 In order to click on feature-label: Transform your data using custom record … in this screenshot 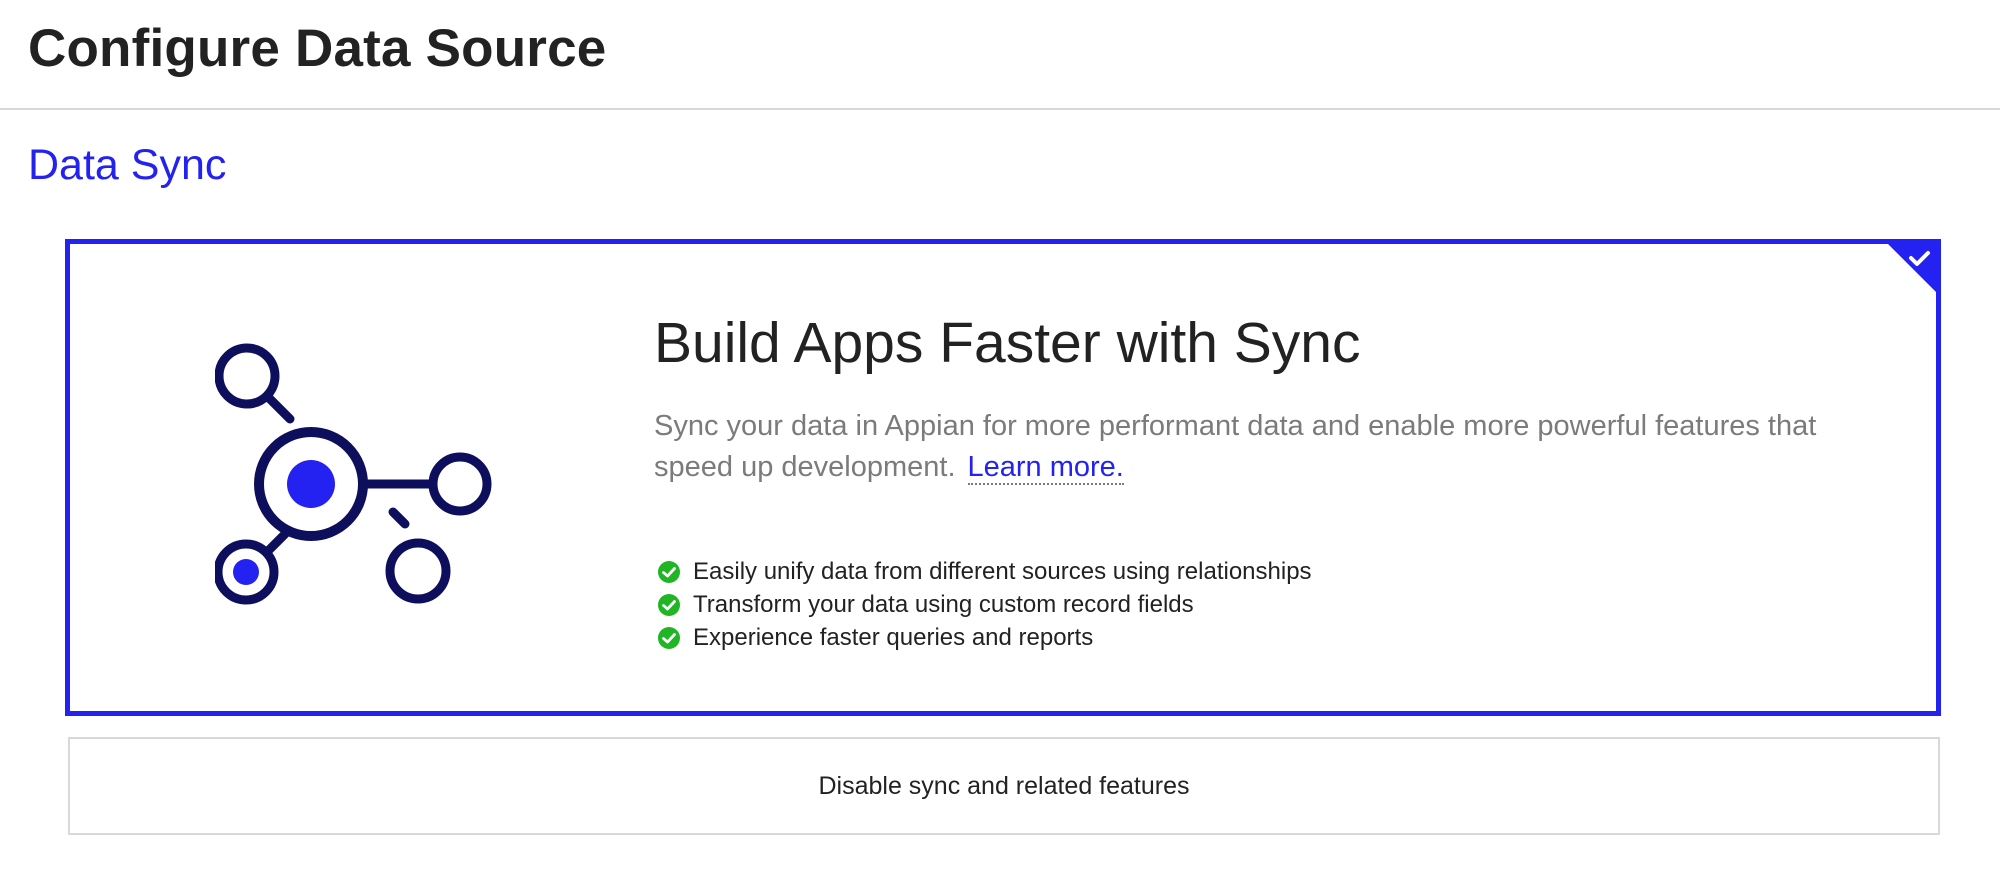, I will do `click(943, 604)`.